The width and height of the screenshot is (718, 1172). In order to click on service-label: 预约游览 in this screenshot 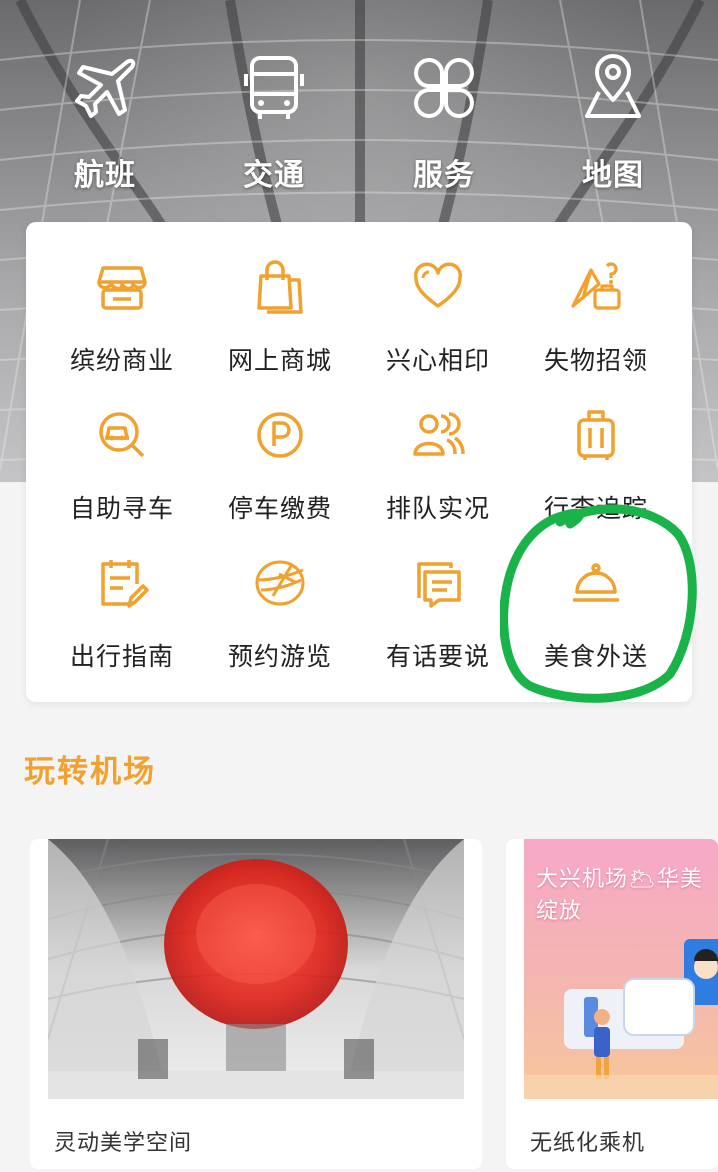, I will do `click(279, 656)`.